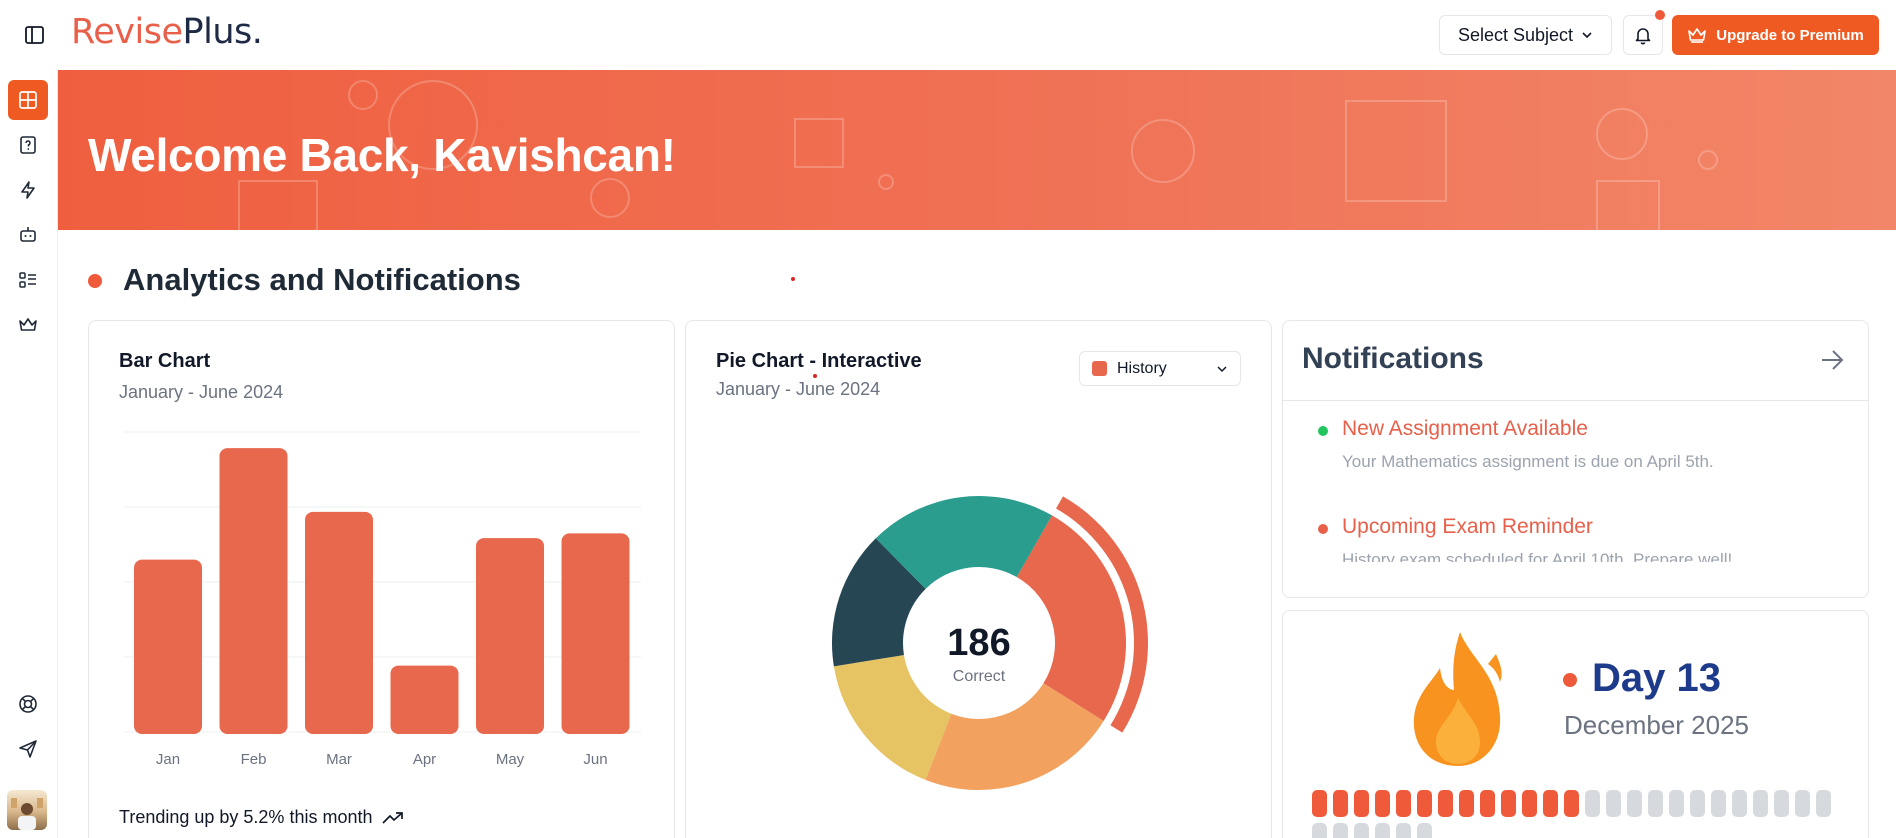  What do you see at coordinates (1660, 15) in the screenshot?
I see `notification-badge` at bounding box center [1660, 15].